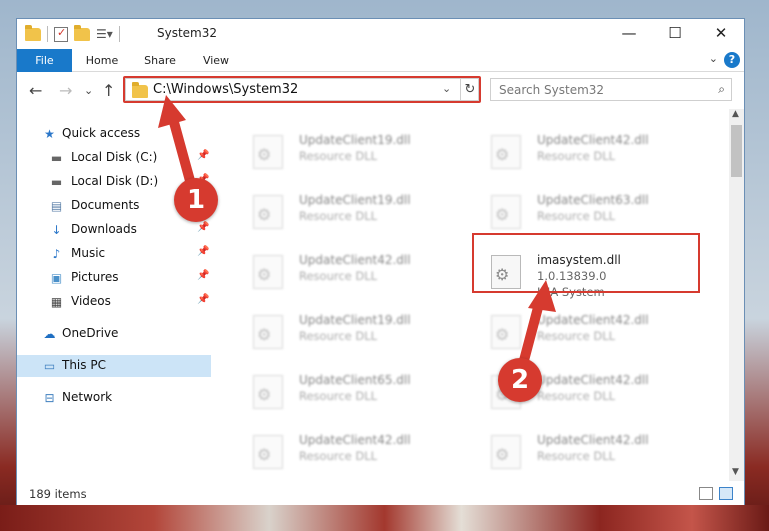 Image resolution: width=769 pixels, height=531 pixels. Describe the element at coordinates (114, 254) in the screenshot. I see `sidebar-item-music: ♪ Music 📌` at that location.